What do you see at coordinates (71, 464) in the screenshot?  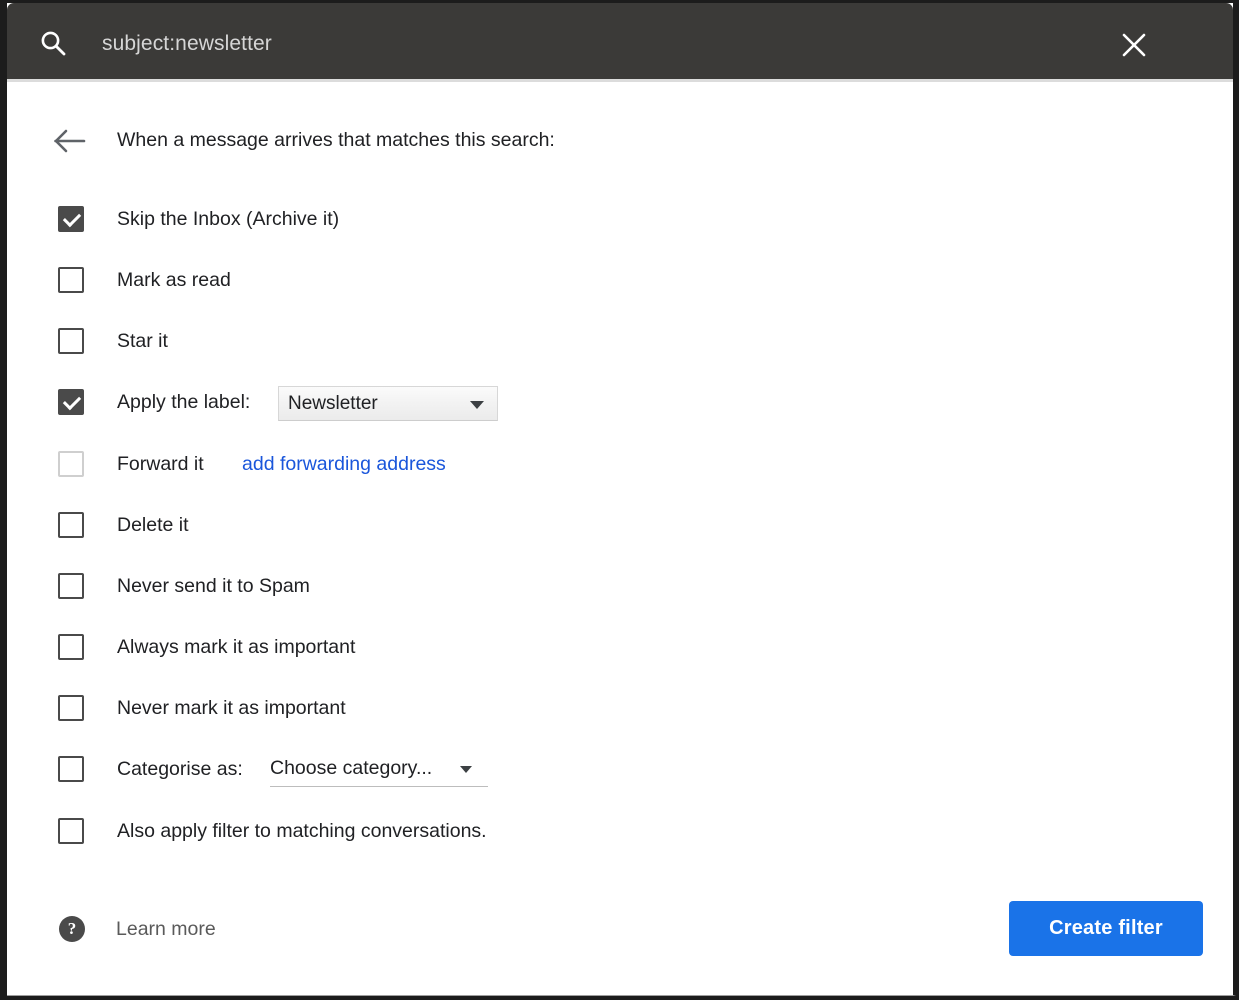 I see `checkbox-forward-it` at bounding box center [71, 464].